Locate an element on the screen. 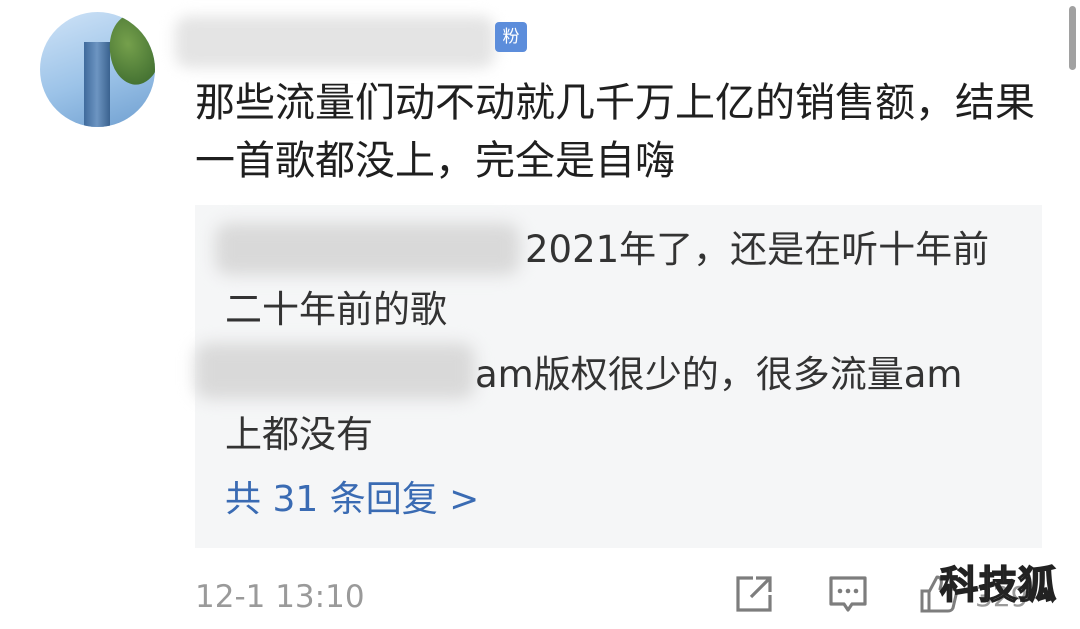 Image resolution: width=1080 pixels, height=629 pixels. reply-text-line: 上都没有 is located at coordinates (299, 434).